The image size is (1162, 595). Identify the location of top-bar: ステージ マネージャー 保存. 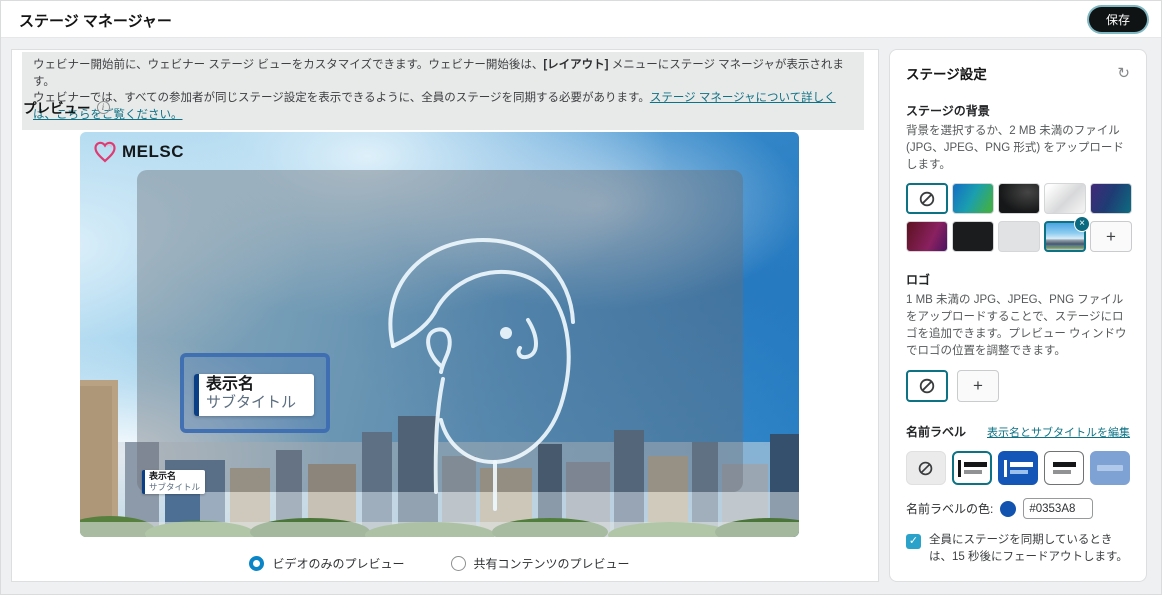
(581, 19).